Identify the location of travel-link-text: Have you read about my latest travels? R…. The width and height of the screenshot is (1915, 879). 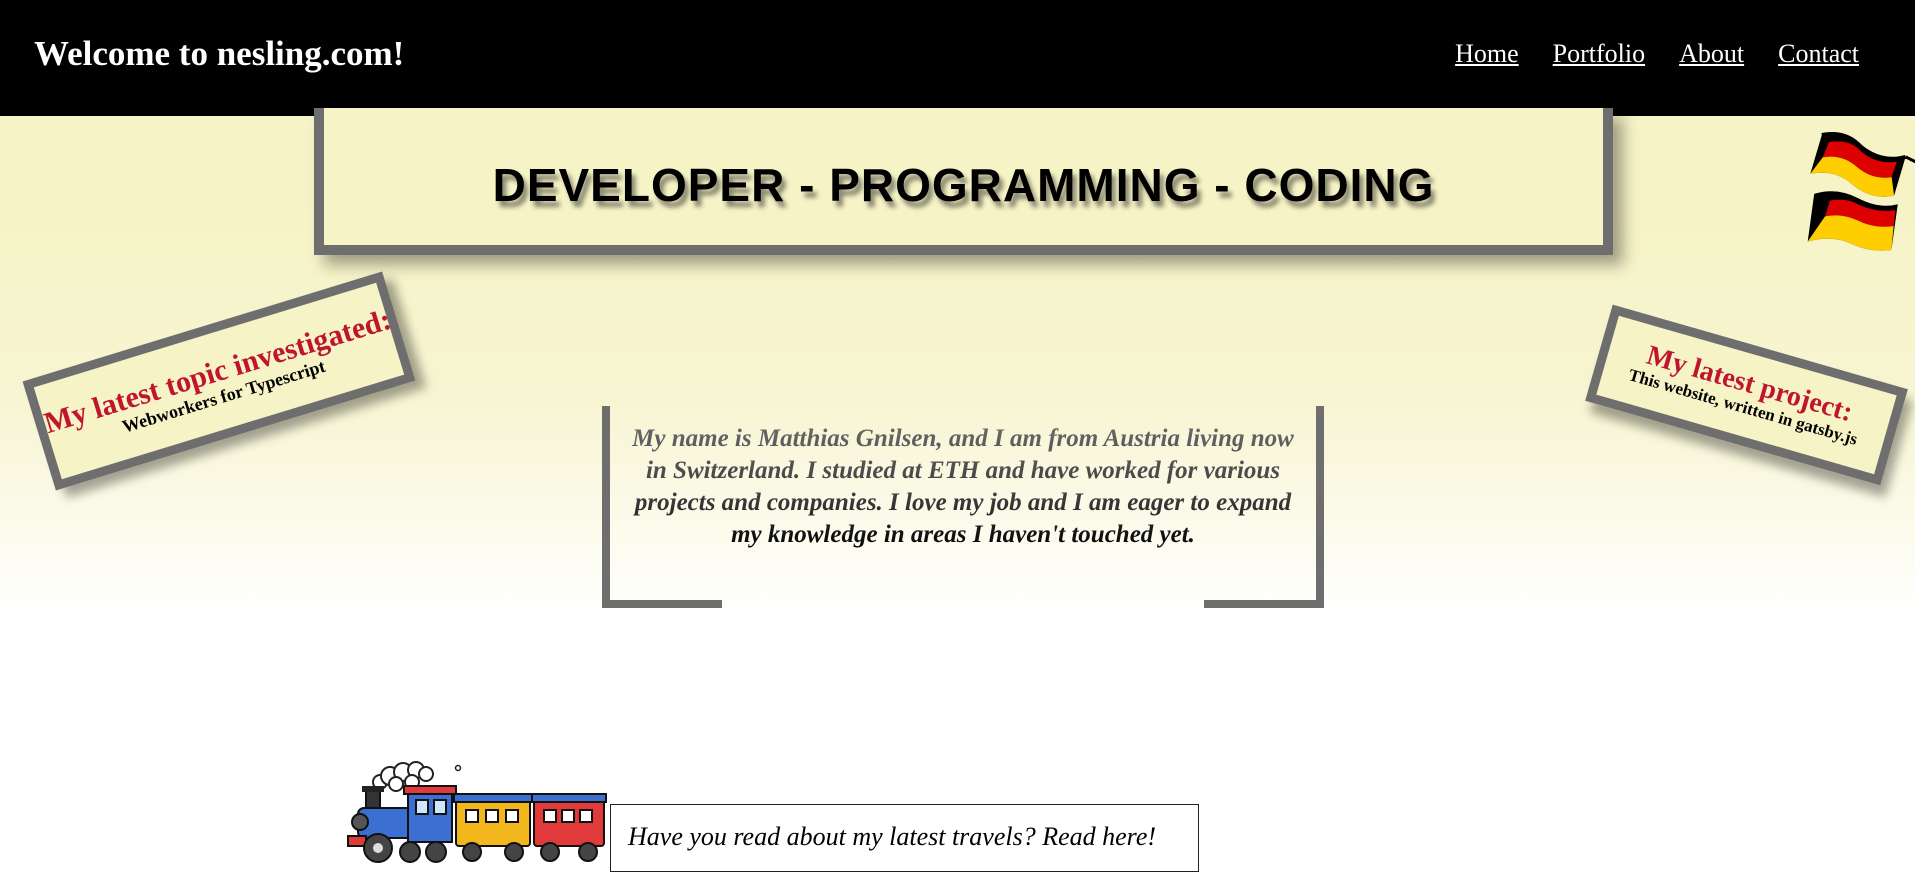
(892, 837).